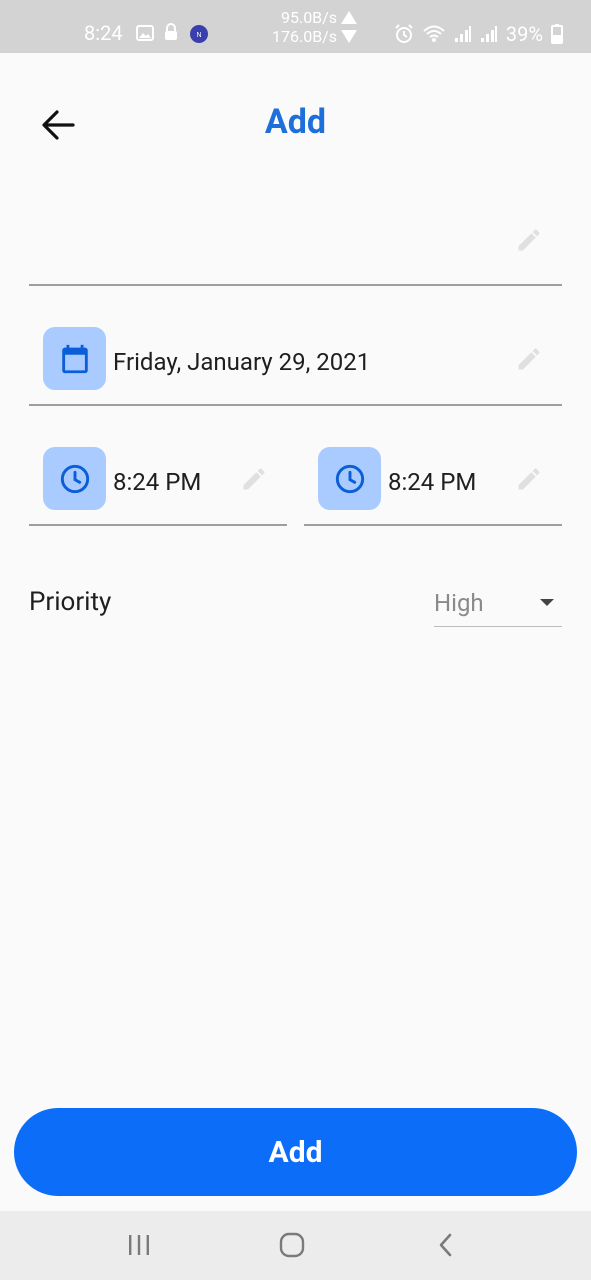  Describe the element at coordinates (524, 34) in the screenshot. I see `battery-percent: 39%` at that location.